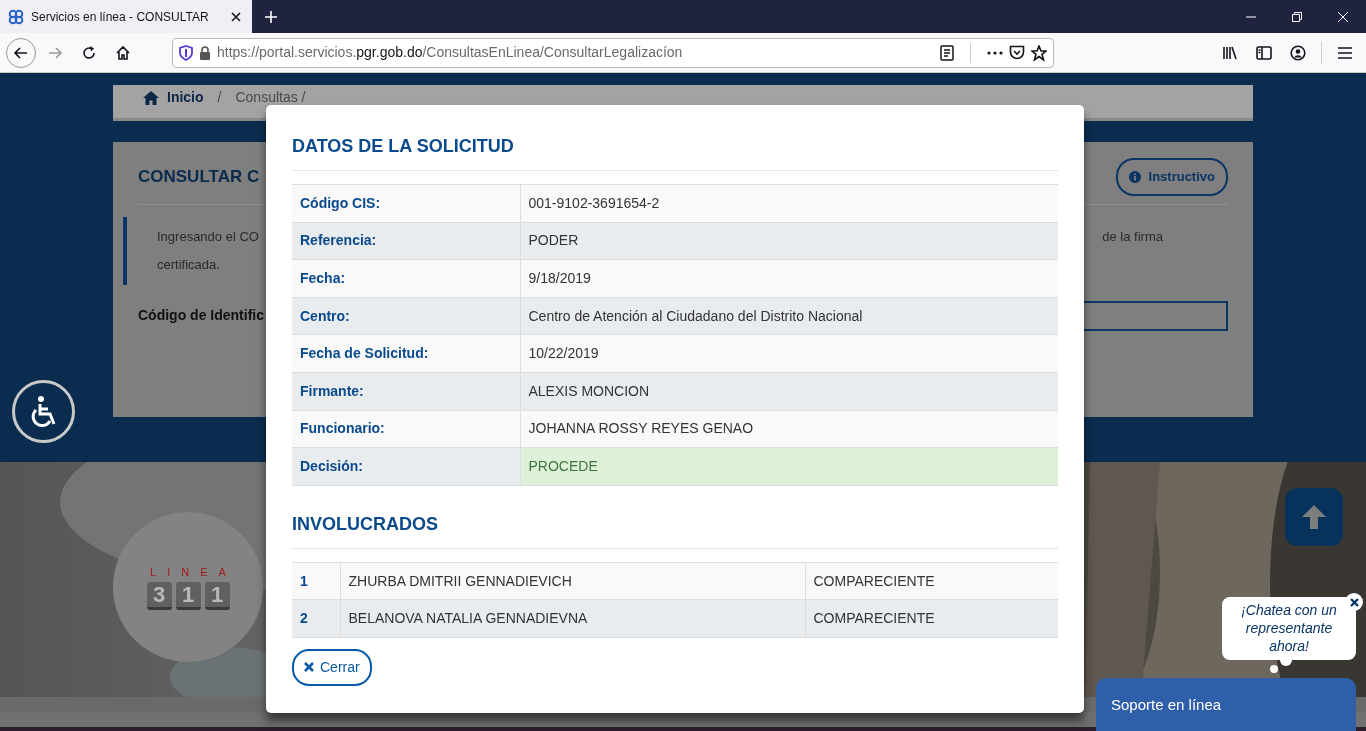 The image size is (1366, 731). What do you see at coordinates (332, 667) in the screenshot?
I see `close-button: Cerrar` at bounding box center [332, 667].